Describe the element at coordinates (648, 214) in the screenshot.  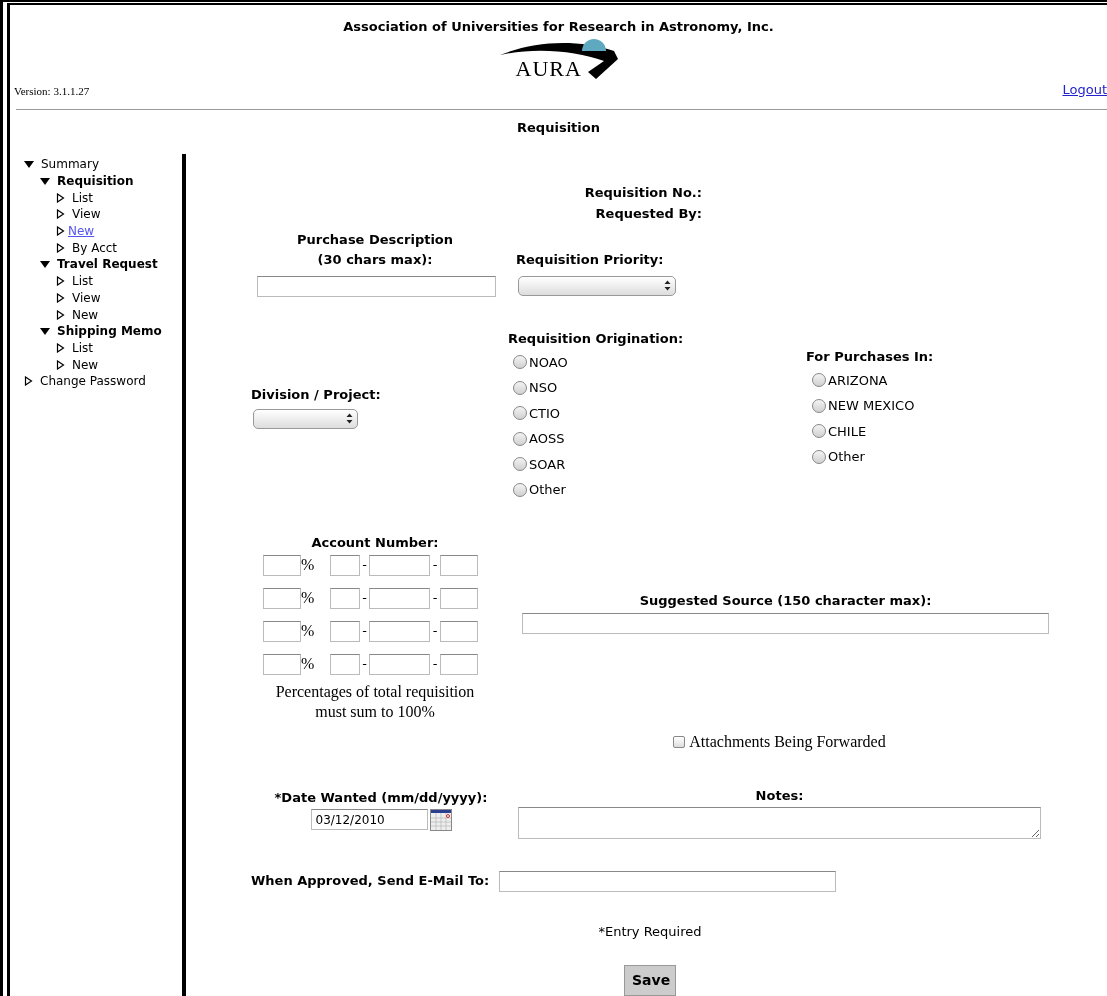
I see `requested-by-label: Requested By:` at that location.